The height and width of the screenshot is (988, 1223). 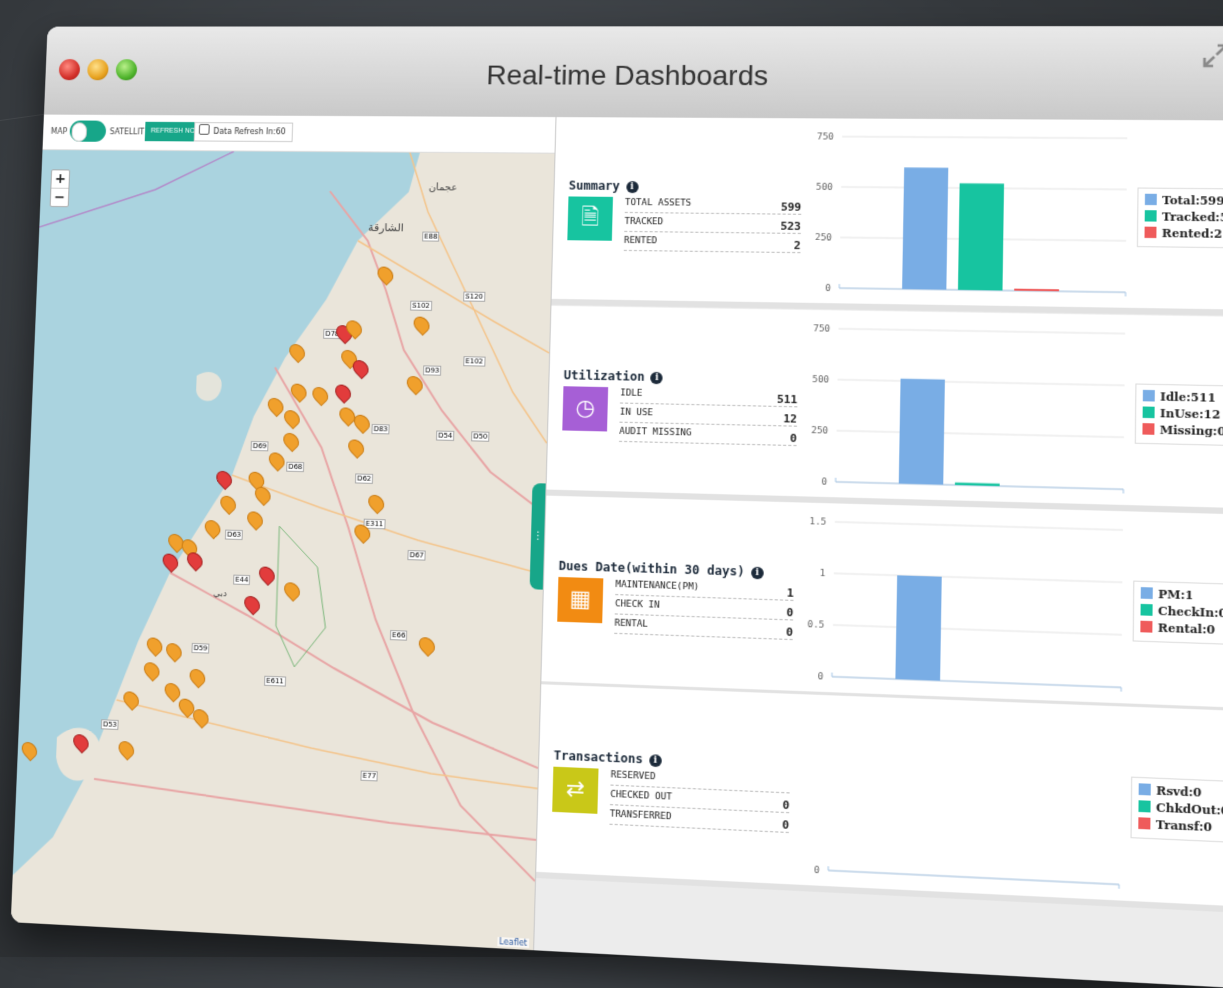 I want to click on legend-item: Total:599, so click(x=1183, y=201).